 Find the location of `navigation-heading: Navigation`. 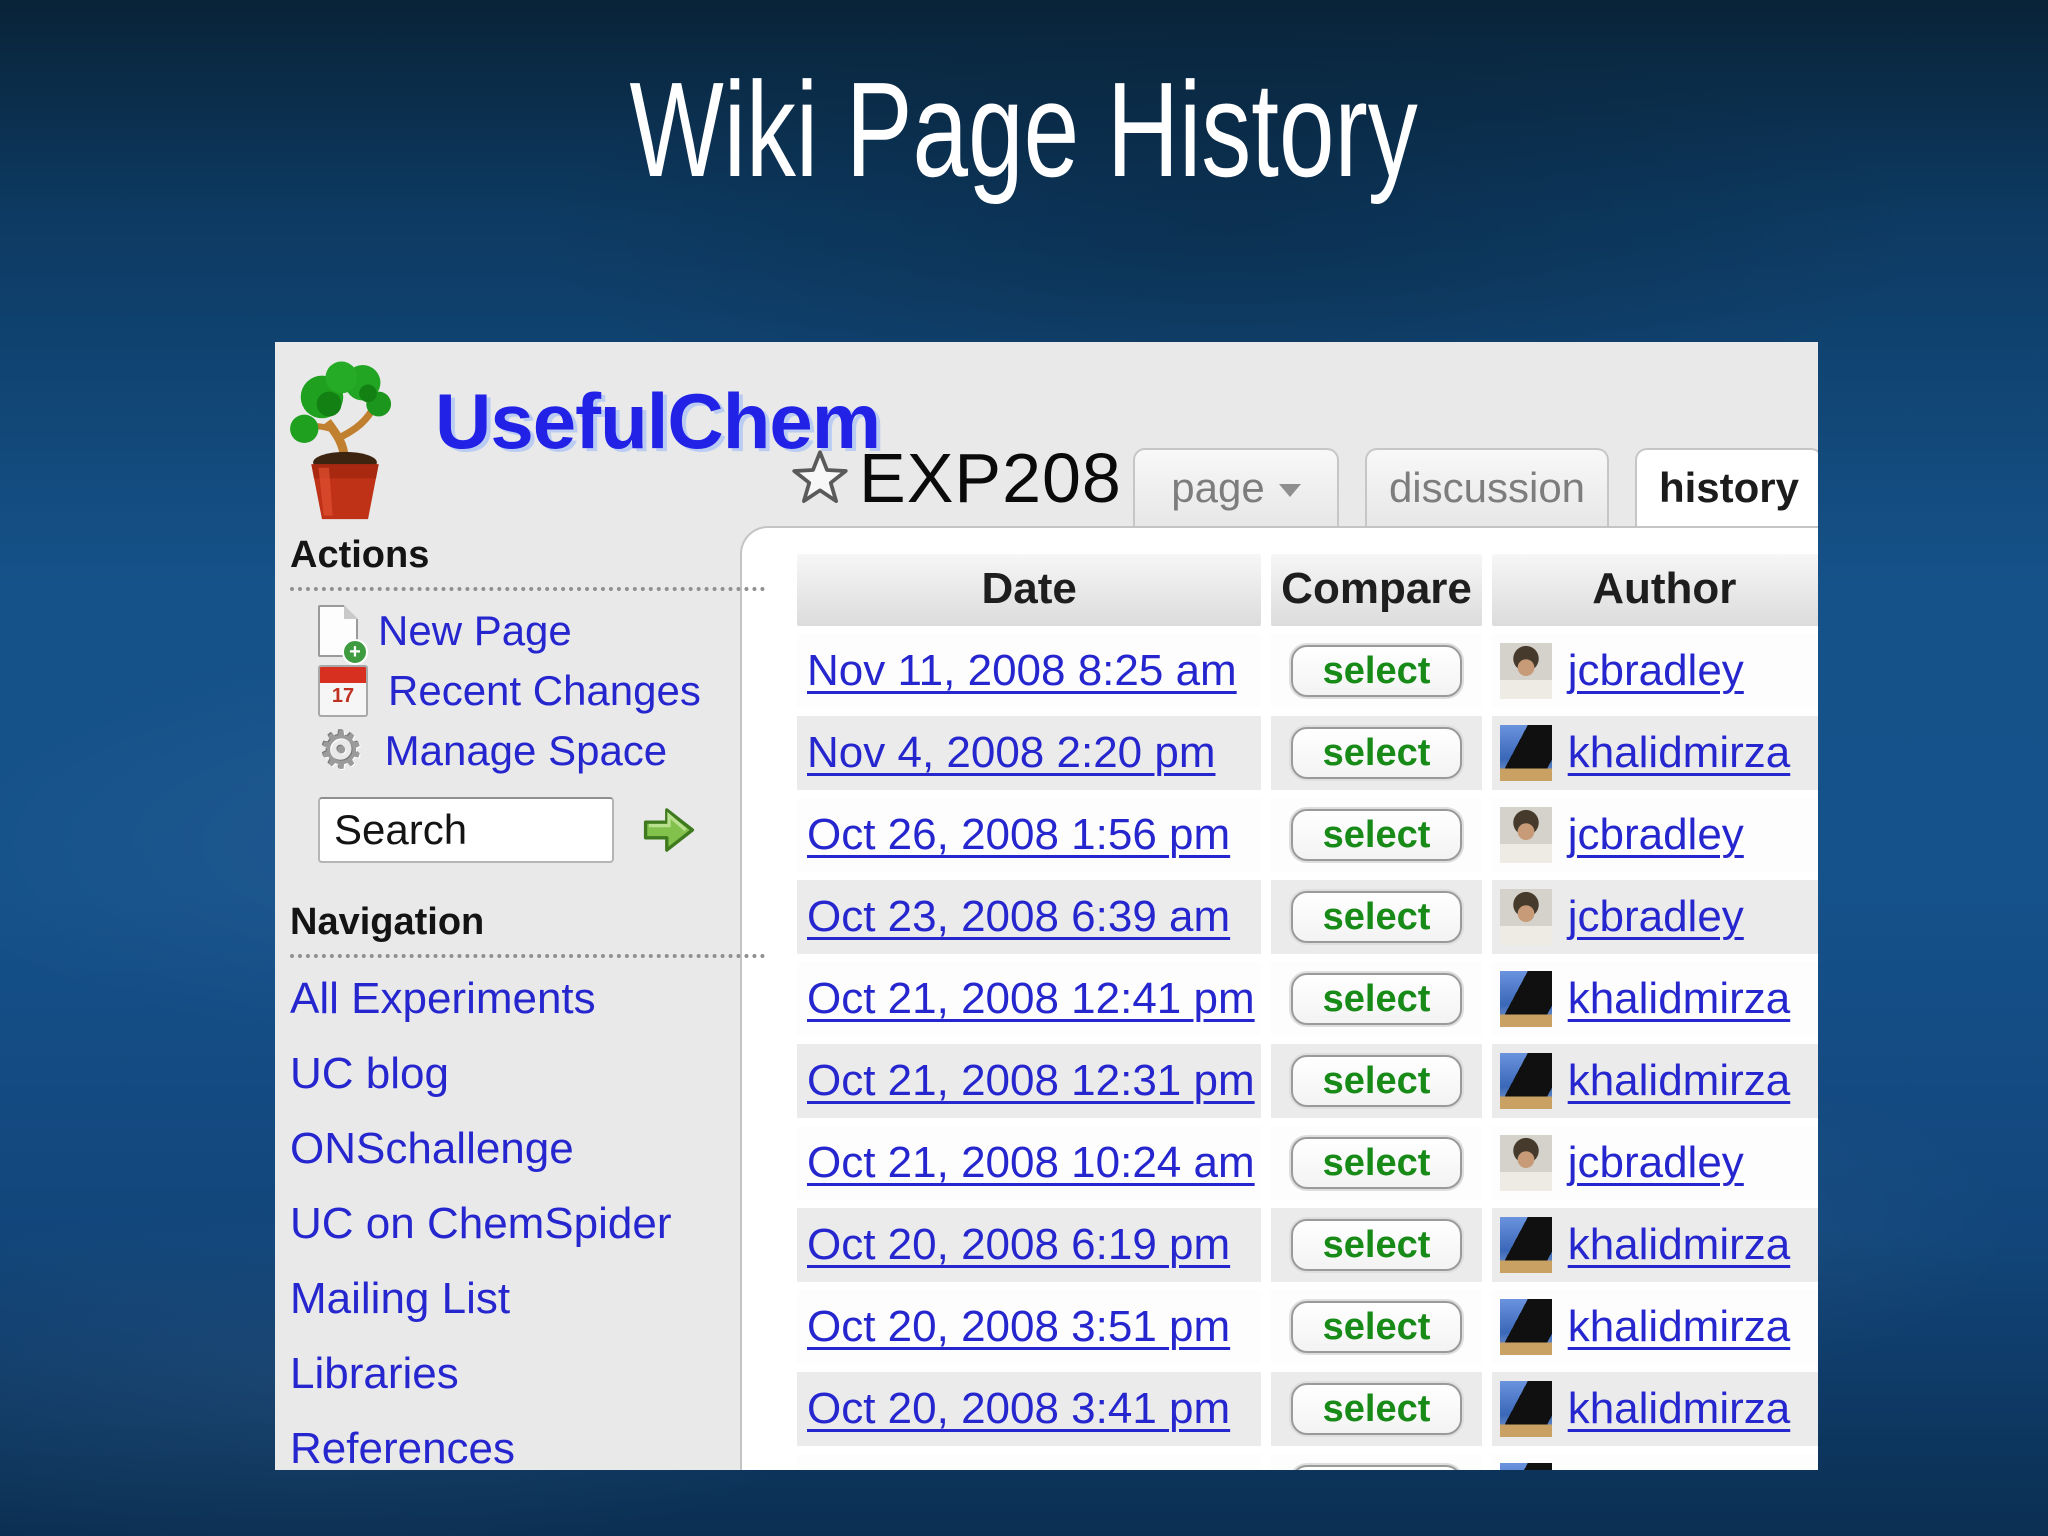

navigation-heading: Navigation is located at coordinates (527, 929).